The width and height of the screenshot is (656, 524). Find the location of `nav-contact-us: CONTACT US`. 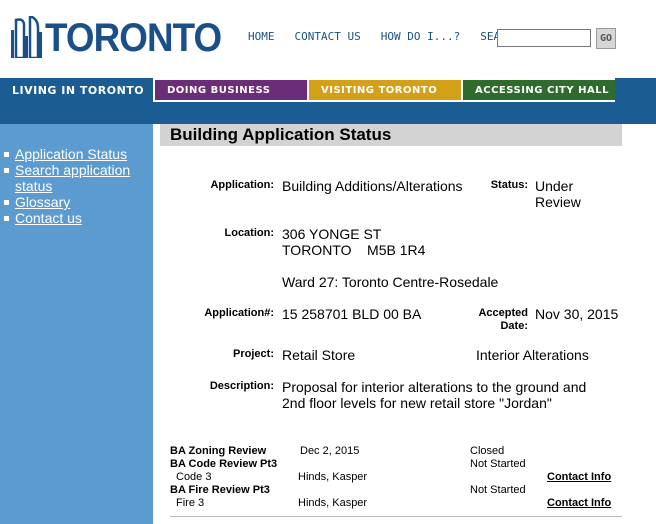

nav-contact-us: CONTACT US is located at coordinates (328, 36).